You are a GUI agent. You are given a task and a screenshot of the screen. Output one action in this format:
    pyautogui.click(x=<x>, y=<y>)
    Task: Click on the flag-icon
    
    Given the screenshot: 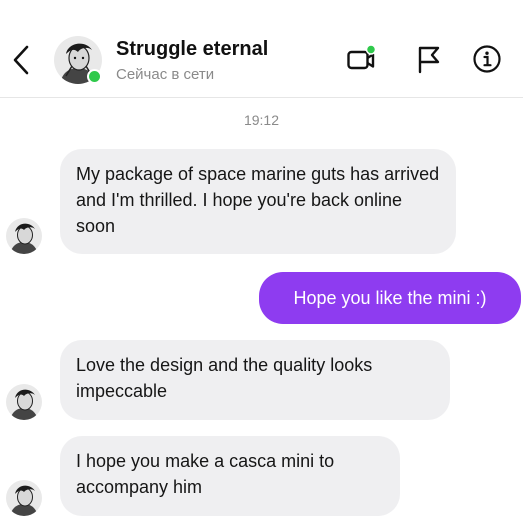 What is the action you would take?
    pyautogui.click(x=429, y=60)
    